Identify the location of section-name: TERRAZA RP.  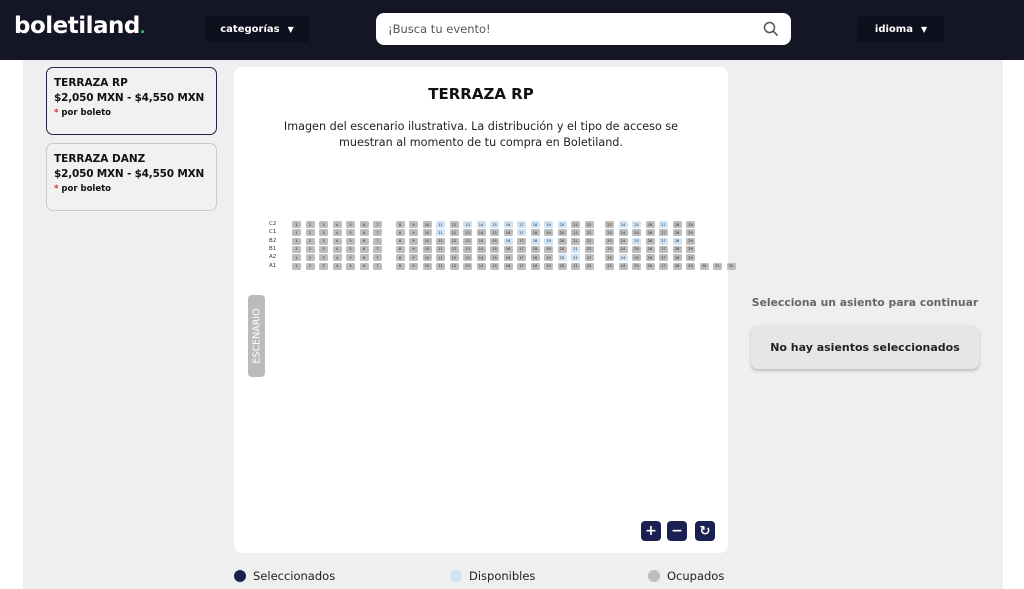
(91, 83).